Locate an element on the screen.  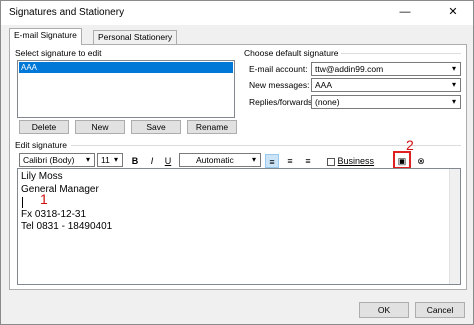
default-signature-label: Choose default signature is located at coordinates (291, 53).